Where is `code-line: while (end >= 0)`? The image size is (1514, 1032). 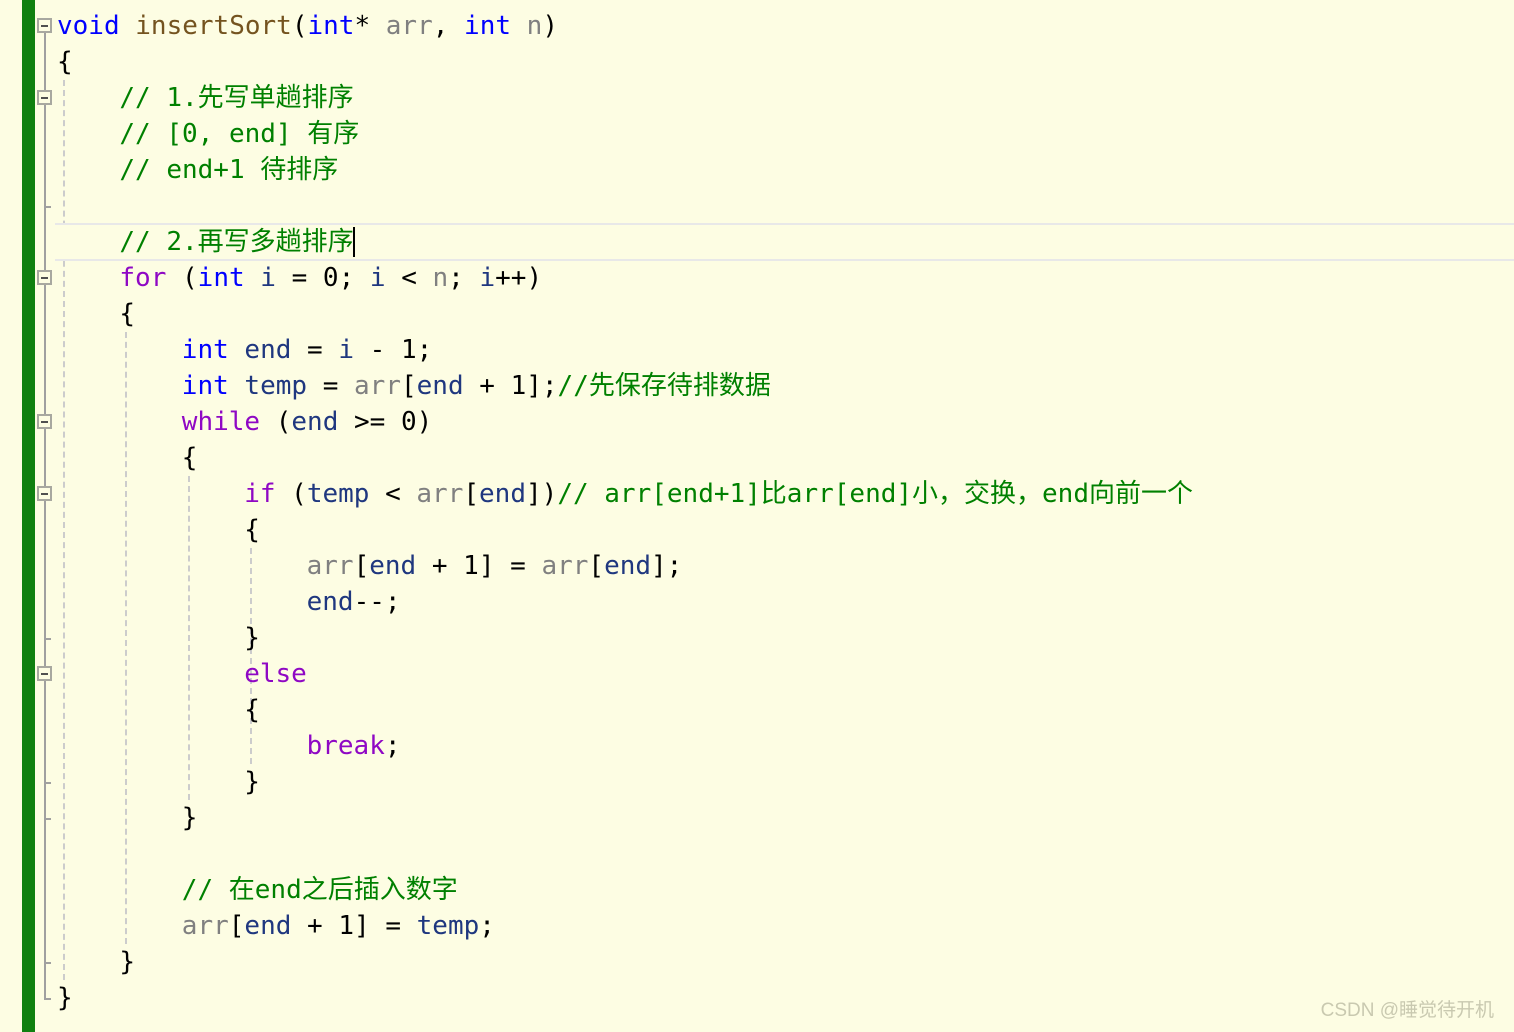 code-line: while (end >= 0) is located at coordinates (307, 422).